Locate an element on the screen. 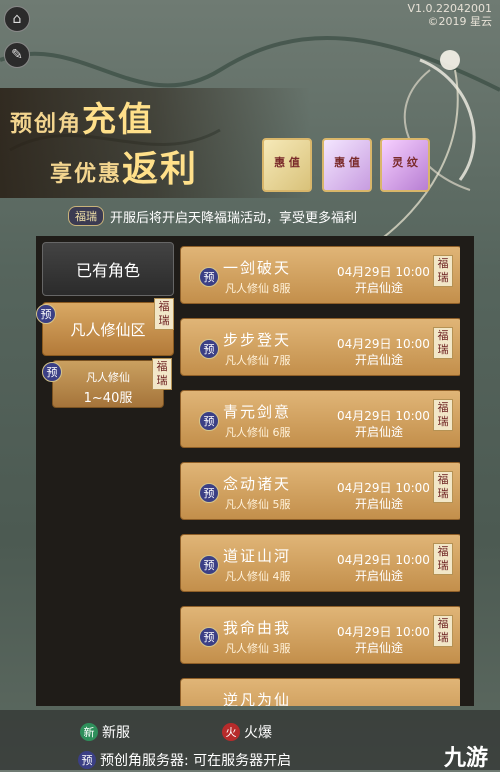  reward-card-1-label: 惠 值 is located at coordinates (287, 162).